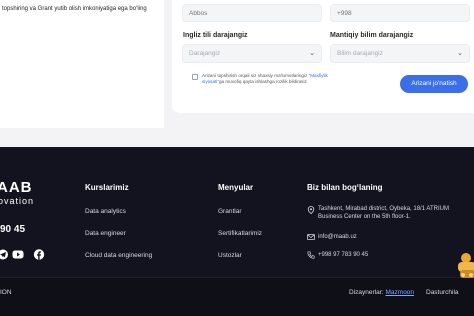 This screenshot has height=316, width=474. What do you see at coordinates (360, 53) in the screenshot?
I see `logic-level-value: Bilim darajangiz` at bounding box center [360, 53].